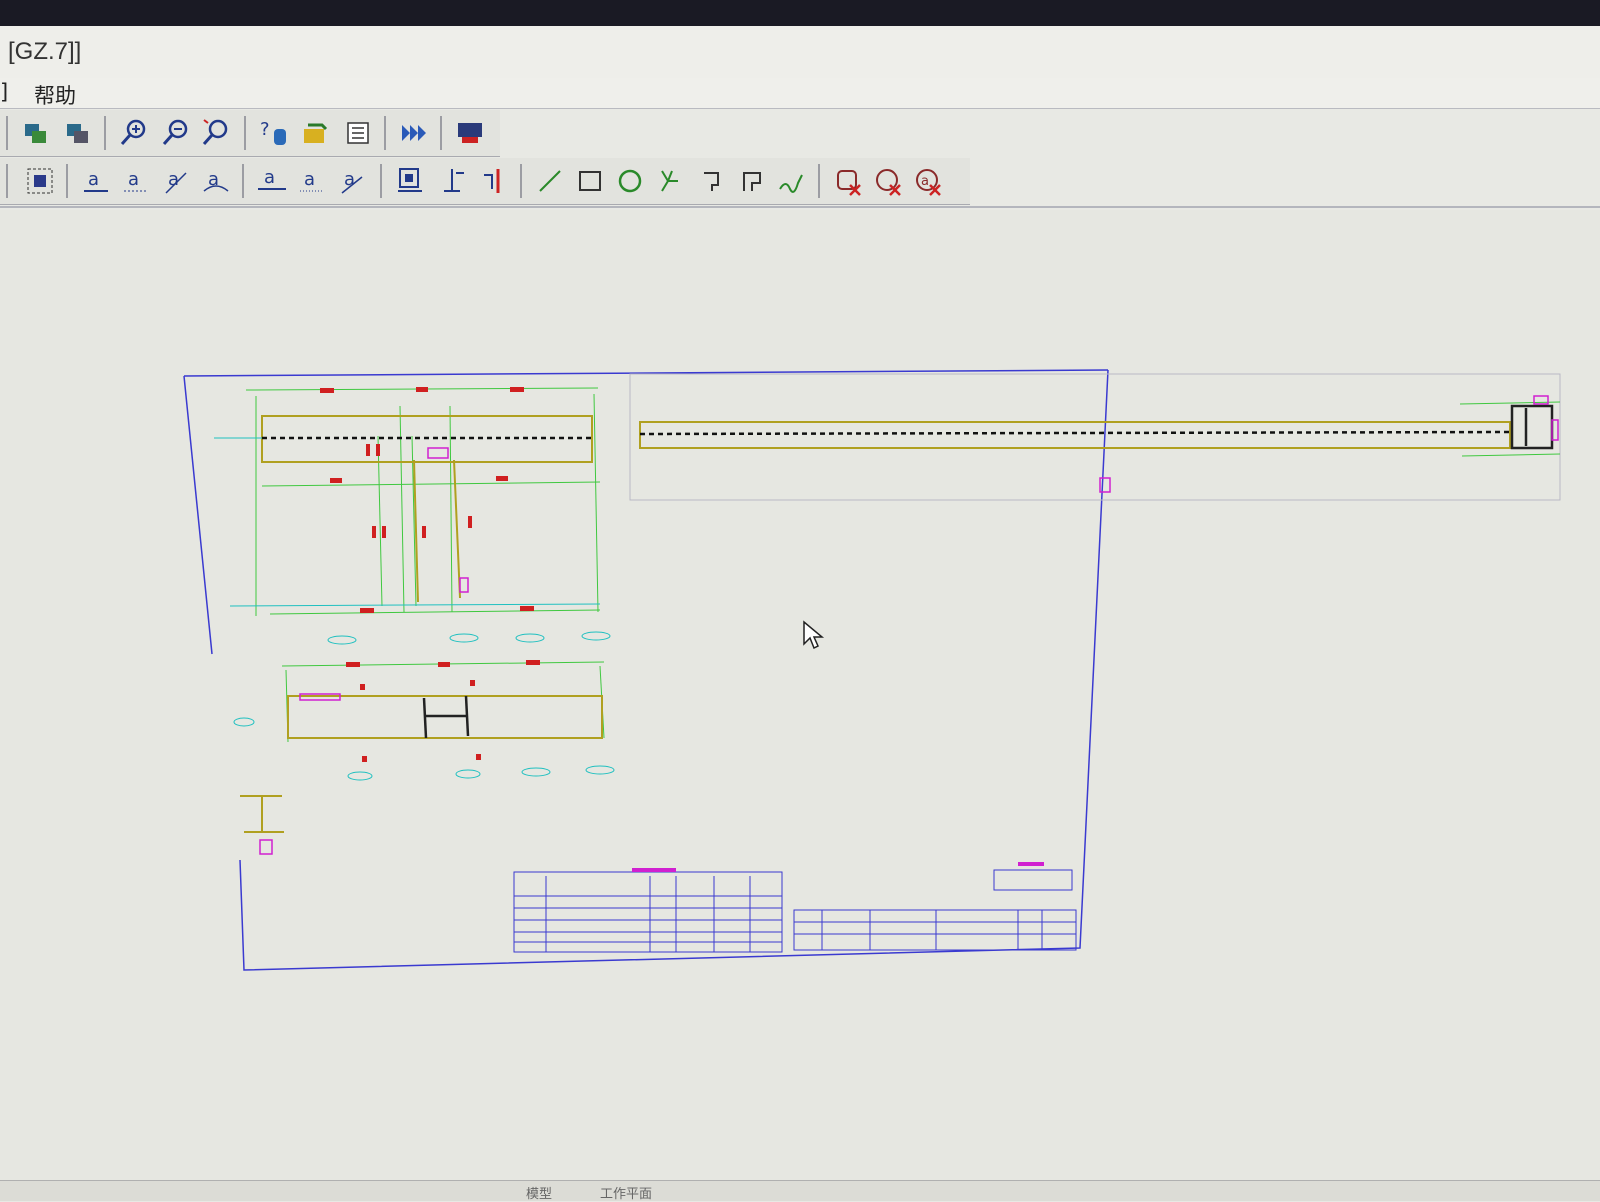  I want to click on circle-icon, so click(630, 181).